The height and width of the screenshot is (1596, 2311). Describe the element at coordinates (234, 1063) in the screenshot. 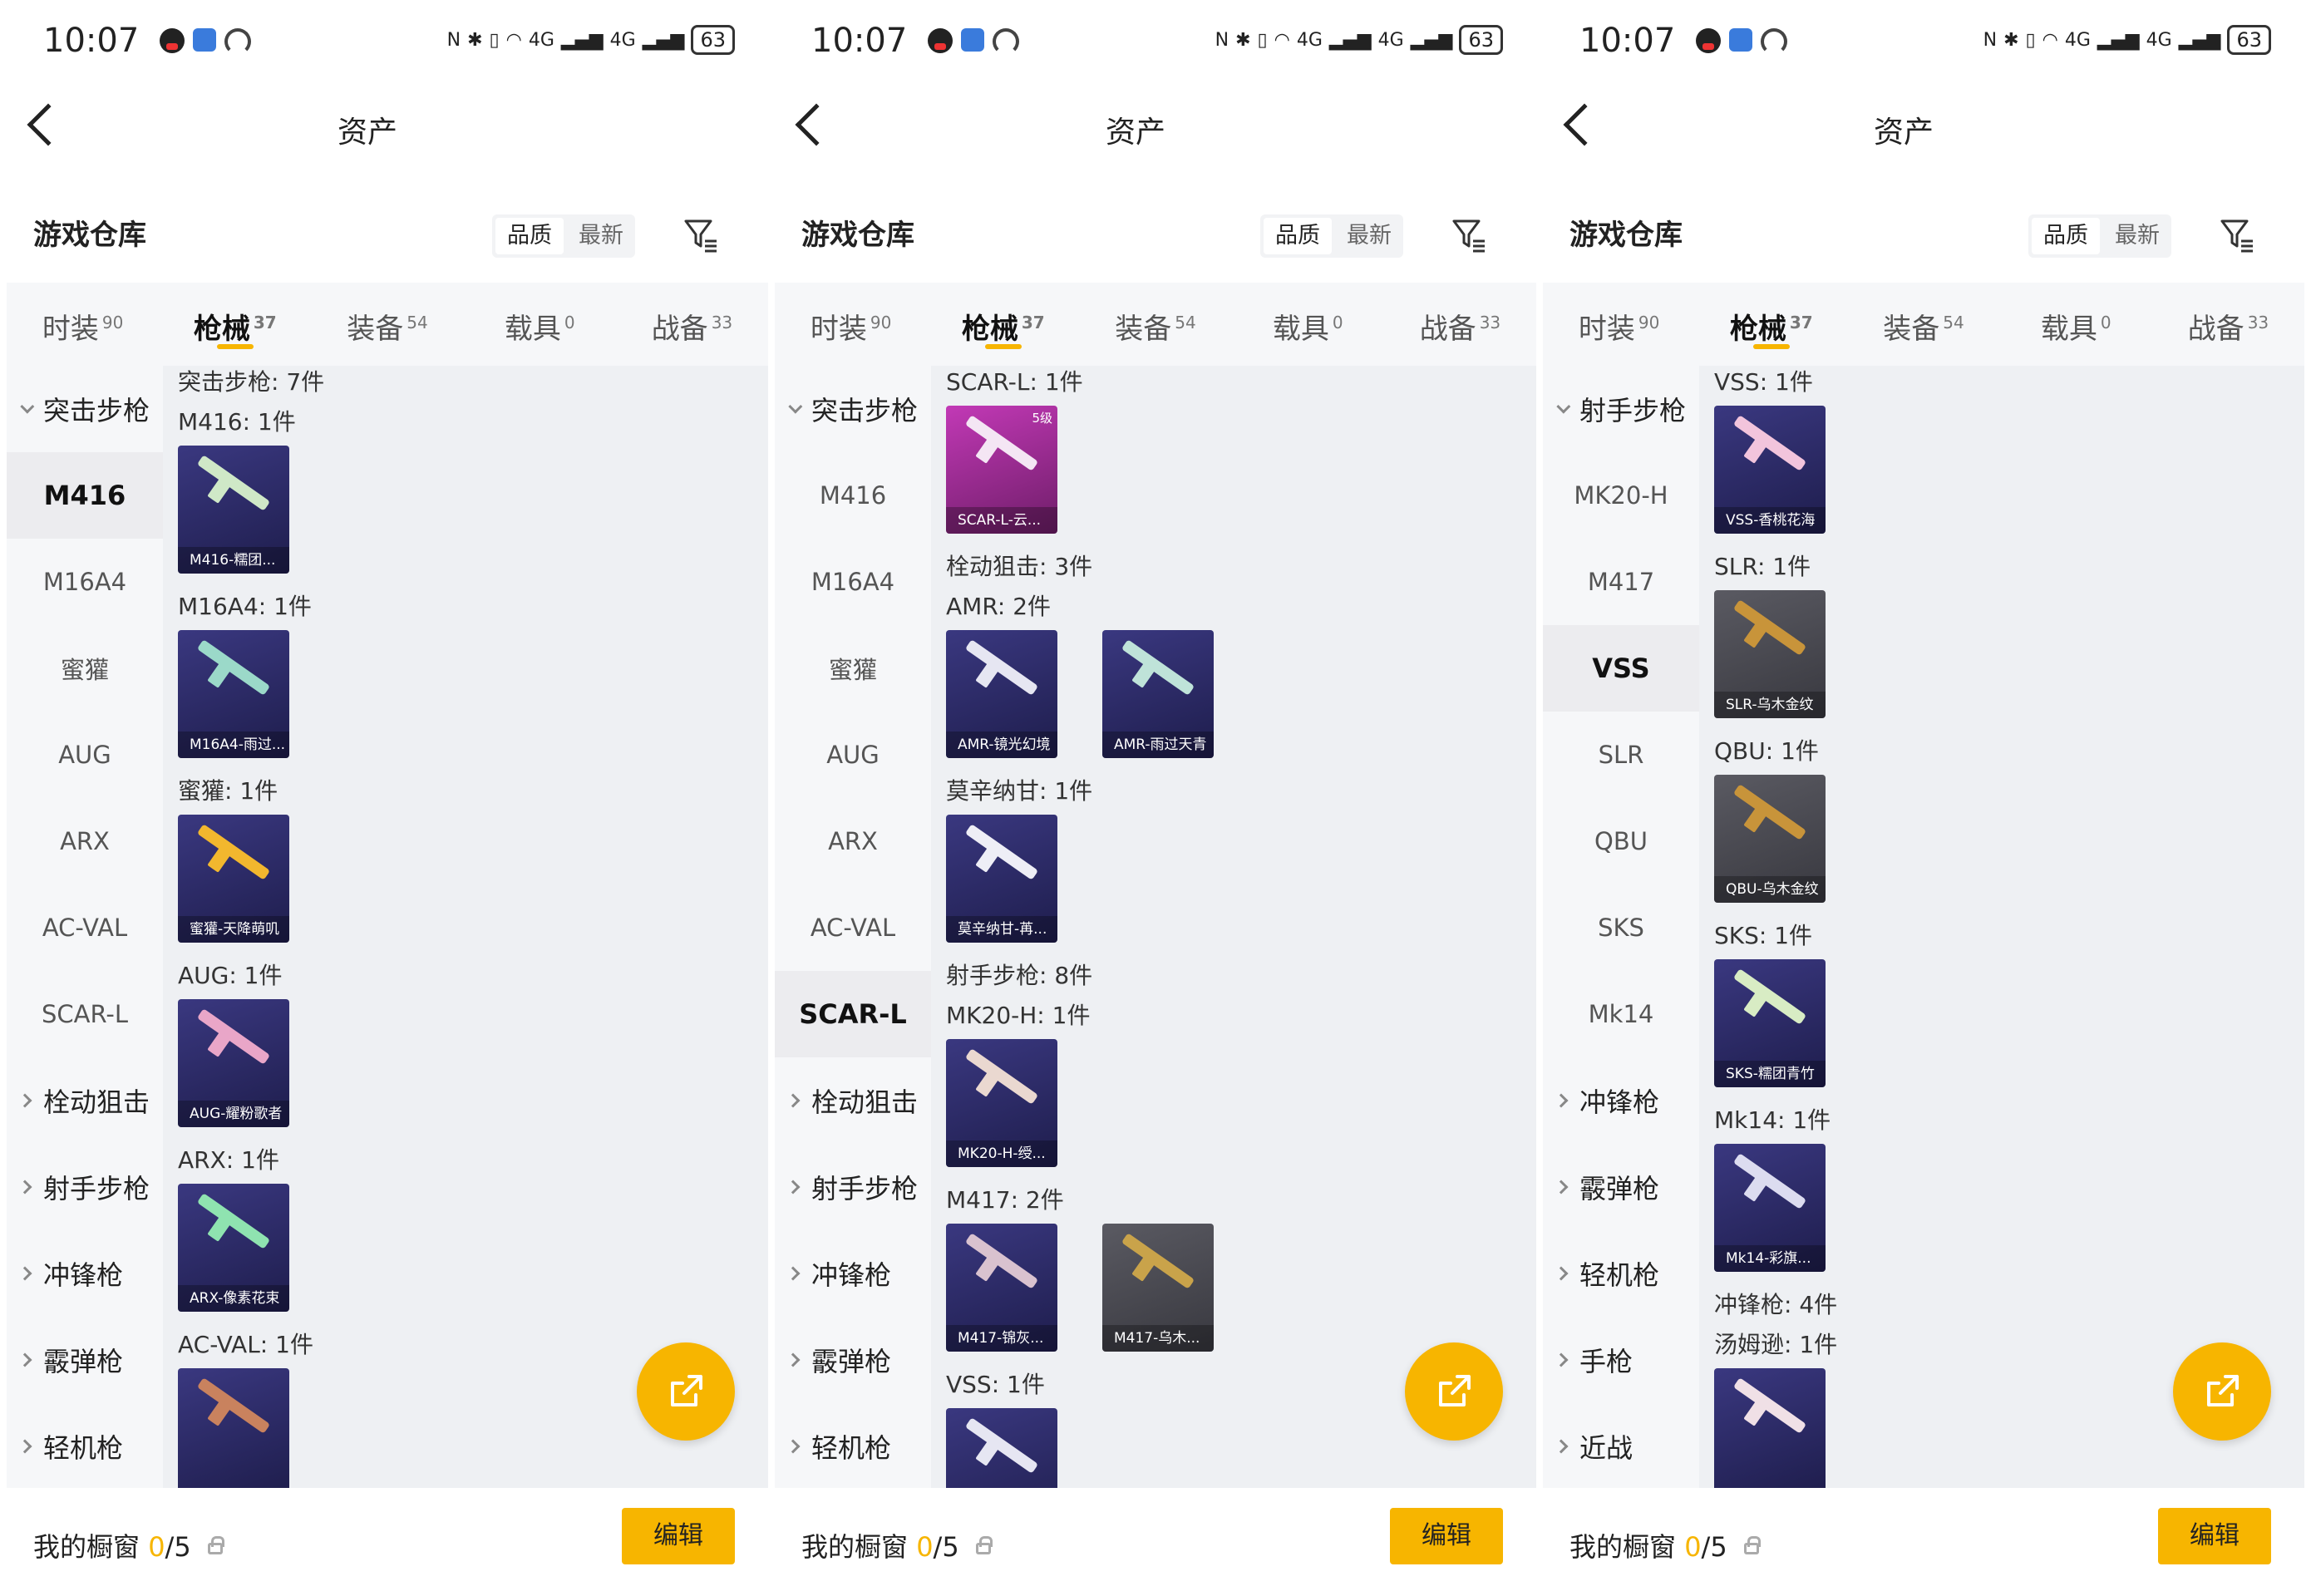

I see `skin-card: AUG-耀粉歌者` at that location.